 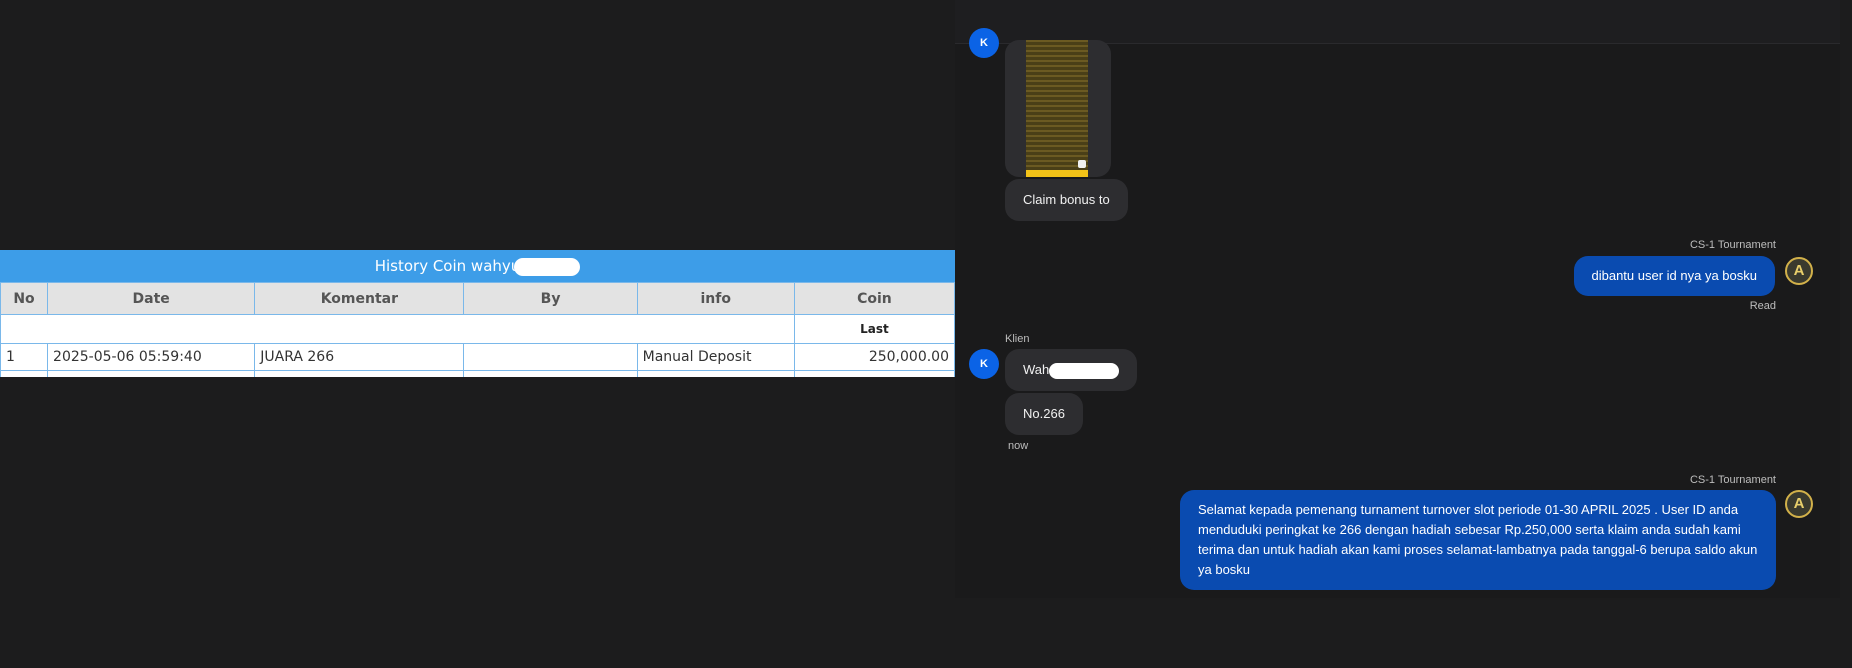 I want to click on history-title-text: History Coin wahyu, so click(x=447, y=266).